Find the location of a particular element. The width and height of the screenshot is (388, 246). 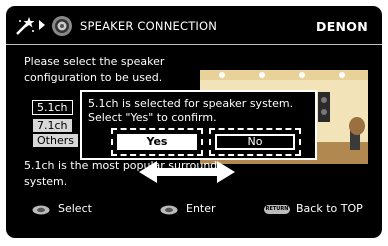

wand-icon is located at coordinates (25, 26).